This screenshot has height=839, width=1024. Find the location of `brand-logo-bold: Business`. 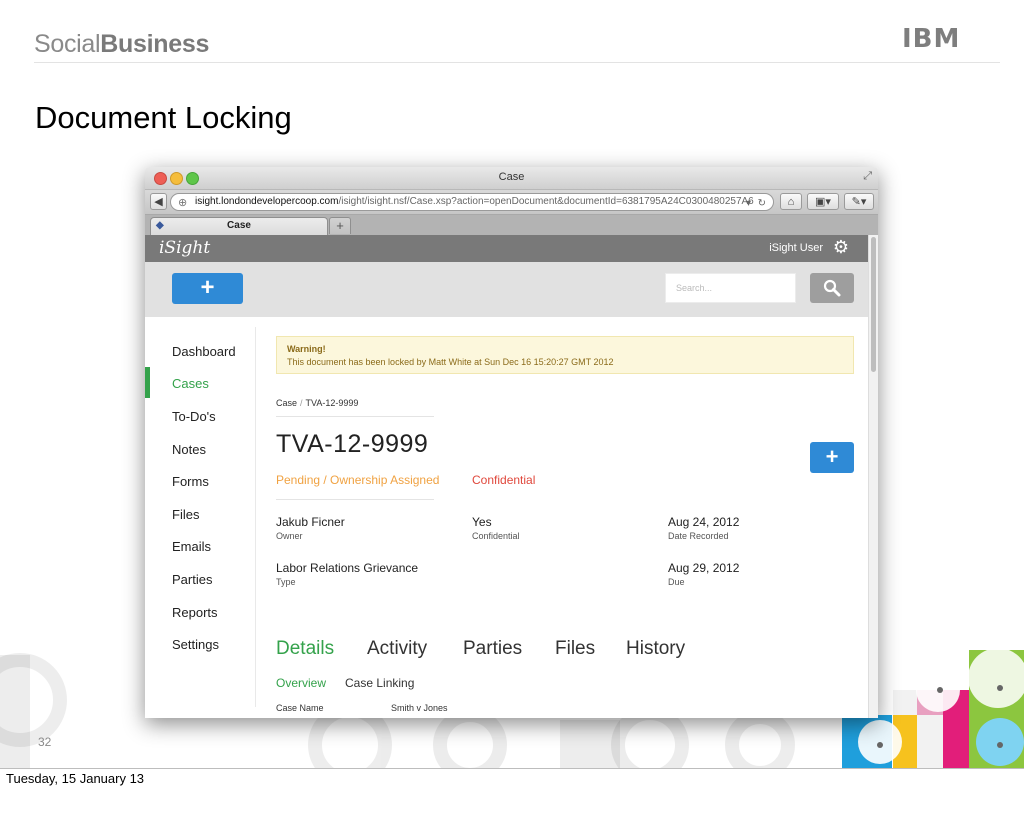

brand-logo-bold: Business is located at coordinates (155, 44).